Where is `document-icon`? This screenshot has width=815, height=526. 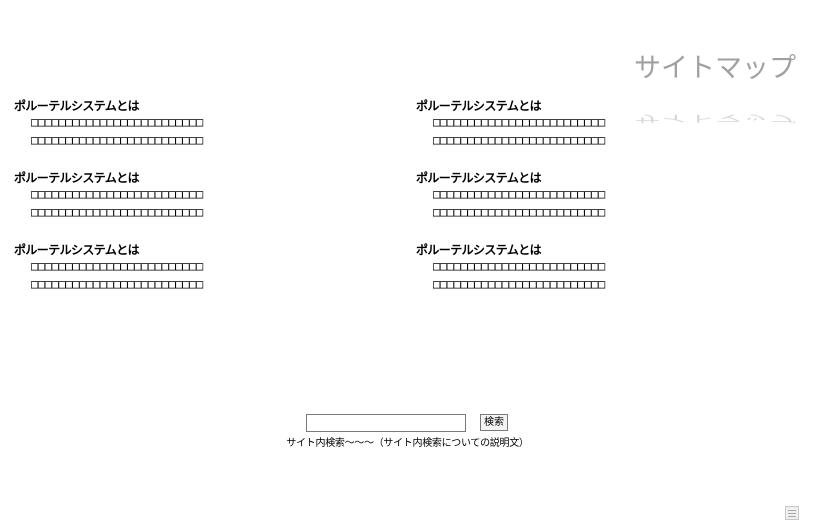
document-icon is located at coordinates (792, 513).